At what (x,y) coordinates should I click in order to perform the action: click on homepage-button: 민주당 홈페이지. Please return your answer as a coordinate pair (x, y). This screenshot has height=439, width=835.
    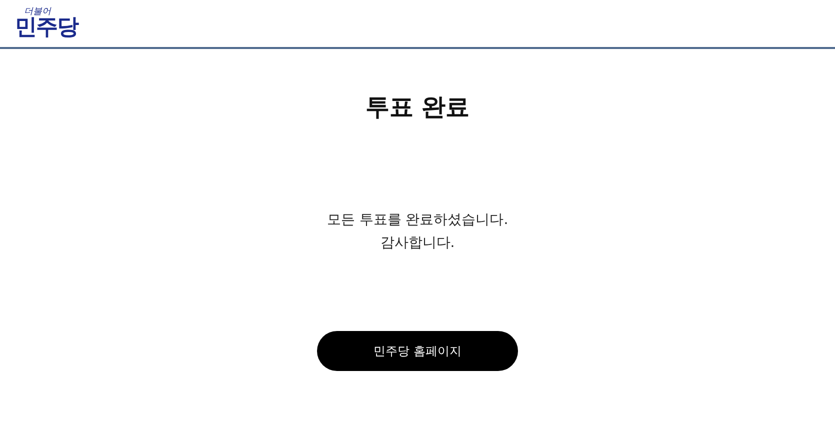
    Looking at the image, I should click on (417, 351).